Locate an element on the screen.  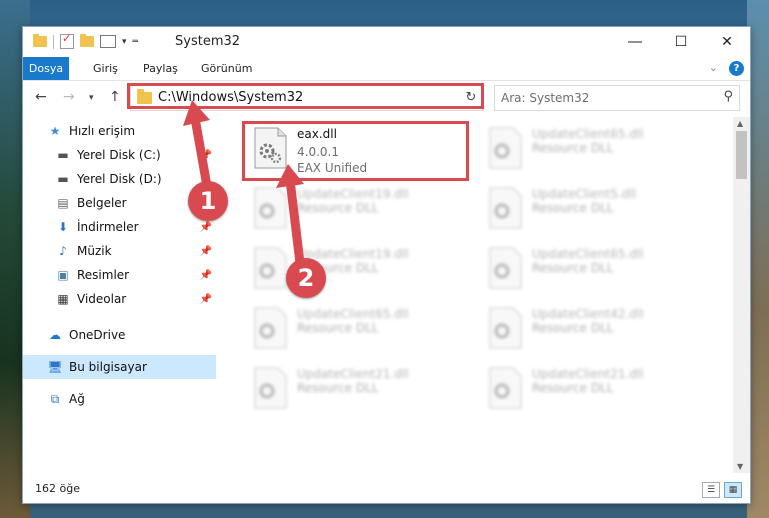
tab-home: Giriş is located at coordinates (105, 68).